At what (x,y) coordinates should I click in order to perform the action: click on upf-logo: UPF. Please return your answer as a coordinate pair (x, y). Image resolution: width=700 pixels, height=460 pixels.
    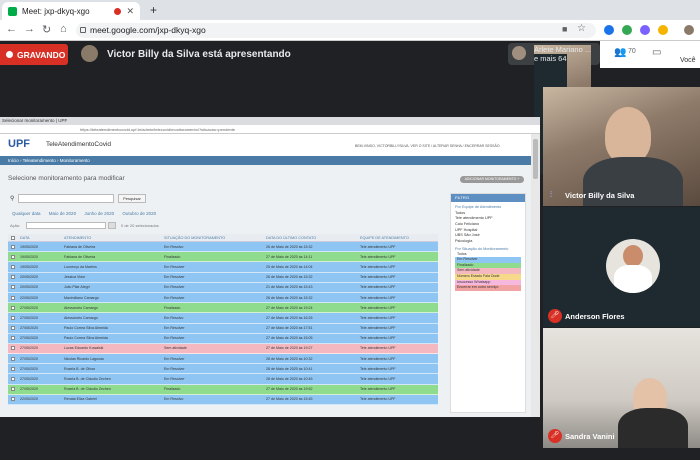
    Looking at the image, I should click on (19, 144).